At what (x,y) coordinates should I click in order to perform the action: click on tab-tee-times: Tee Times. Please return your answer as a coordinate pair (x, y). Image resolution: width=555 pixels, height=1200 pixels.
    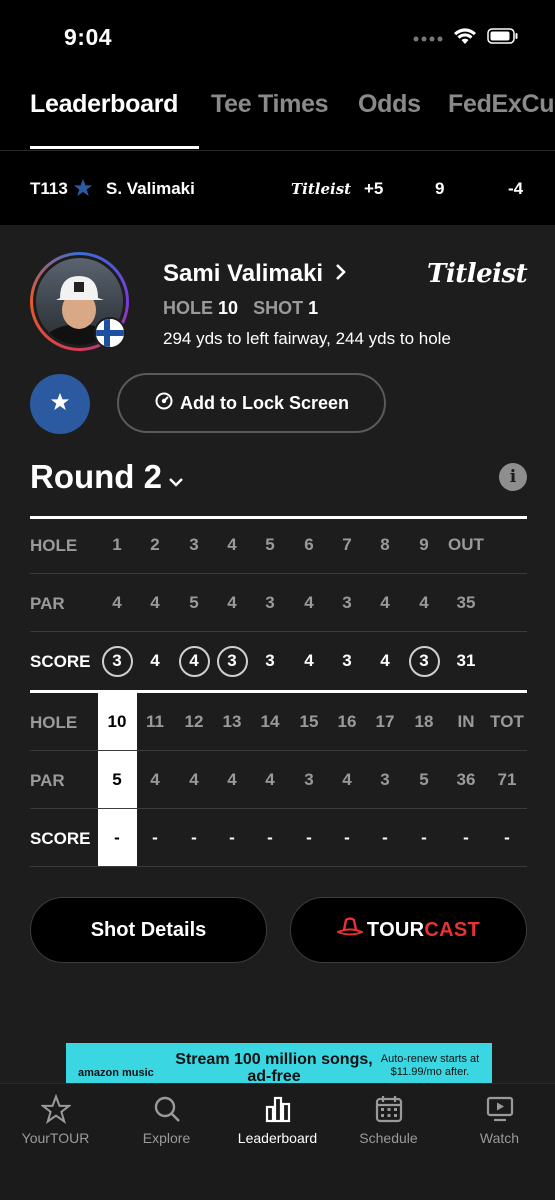
    Looking at the image, I should click on (270, 104).